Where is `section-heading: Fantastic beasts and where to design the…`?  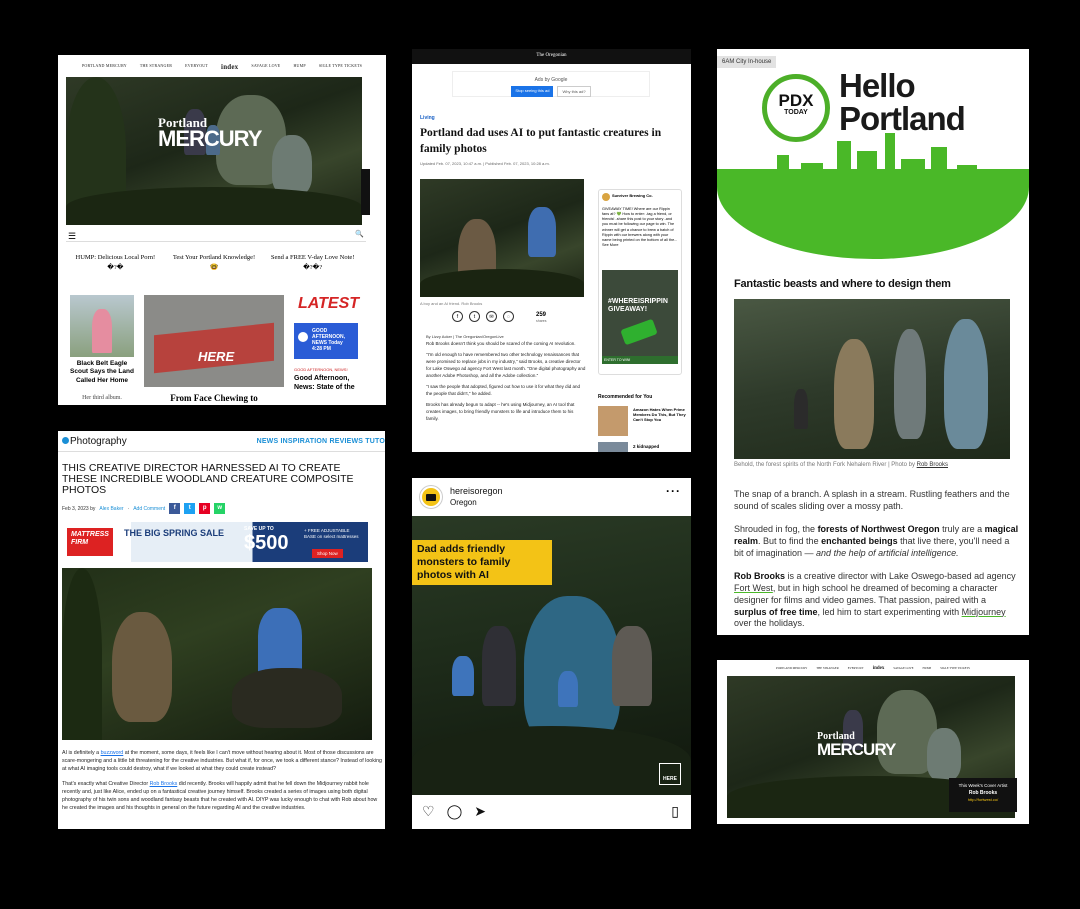
section-heading: Fantastic beasts and where to design the… is located at coordinates (842, 284).